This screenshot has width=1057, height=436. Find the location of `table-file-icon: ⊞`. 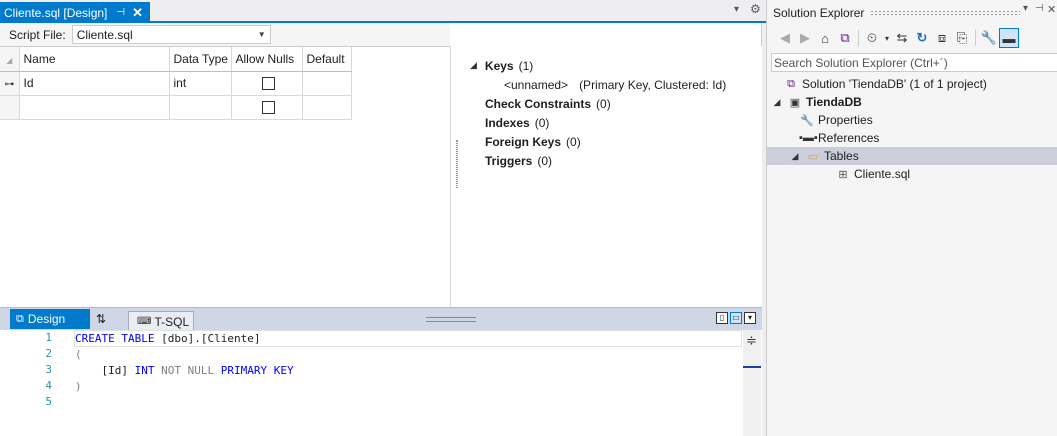

table-file-icon: ⊞ is located at coordinates (843, 174).